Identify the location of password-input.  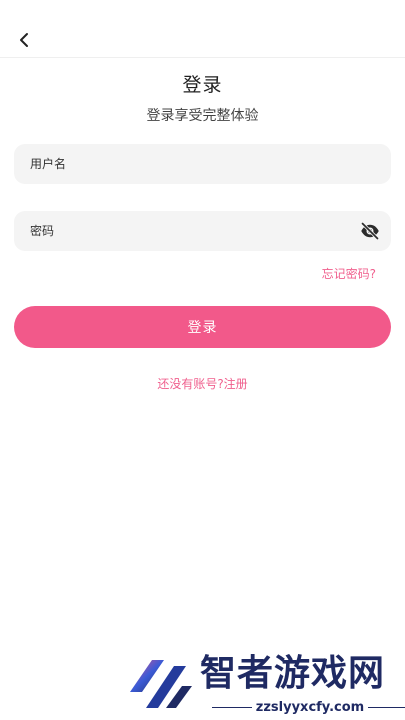
(202, 231).